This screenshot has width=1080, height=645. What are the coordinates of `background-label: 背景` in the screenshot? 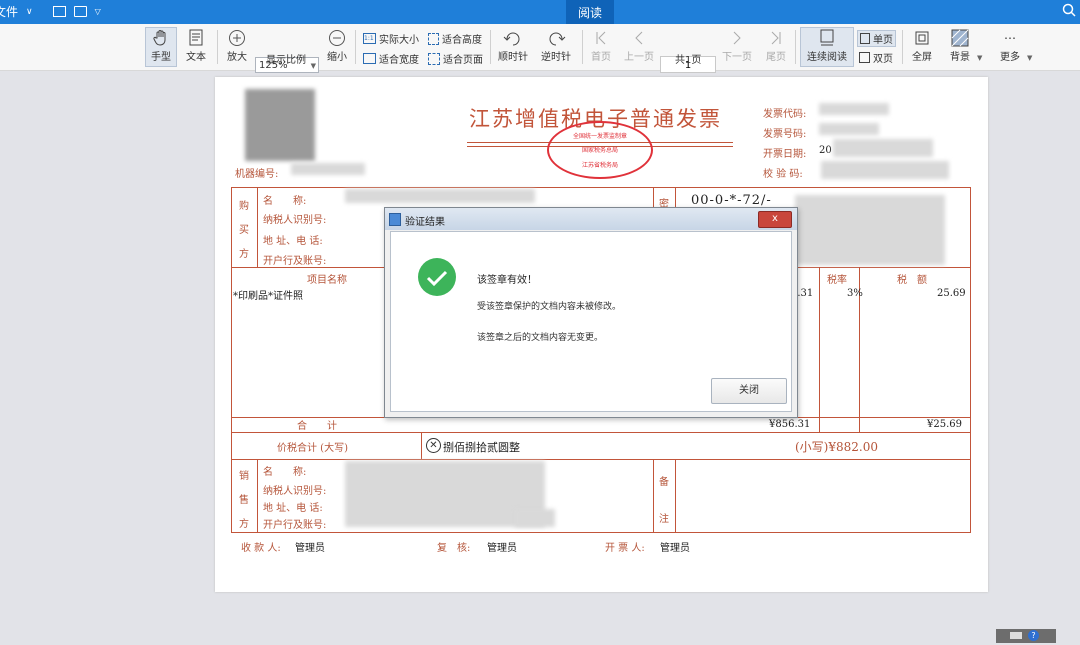 It's located at (960, 57).